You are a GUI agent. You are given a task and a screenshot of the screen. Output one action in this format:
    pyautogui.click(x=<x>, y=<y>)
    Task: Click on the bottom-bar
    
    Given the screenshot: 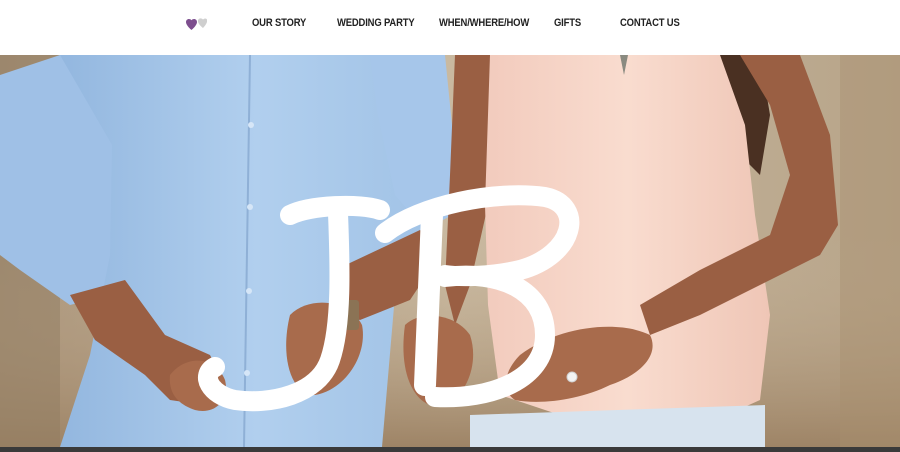 What is the action you would take?
    pyautogui.click(x=450, y=449)
    